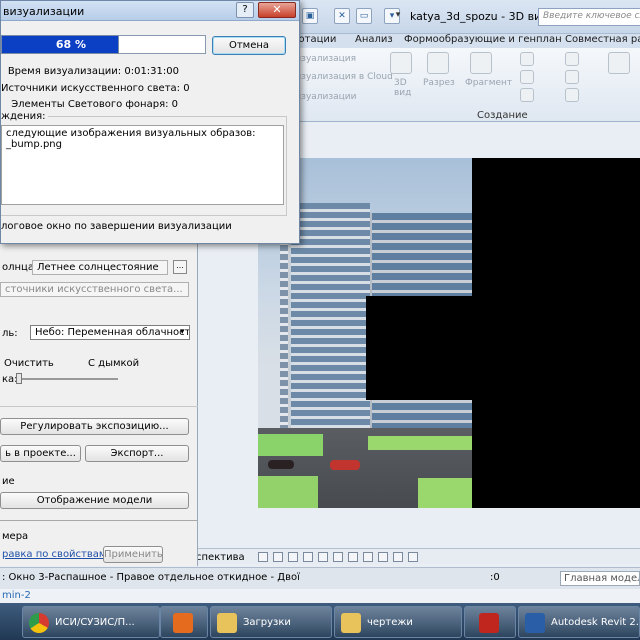 This screenshot has height=640, width=640. What do you see at coordinates (353, 557) in the screenshot?
I see `crop-icon` at bounding box center [353, 557].